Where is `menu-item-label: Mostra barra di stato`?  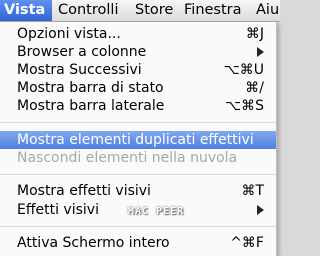
menu-item-label: Mostra barra di stato is located at coordinates (90, 88).